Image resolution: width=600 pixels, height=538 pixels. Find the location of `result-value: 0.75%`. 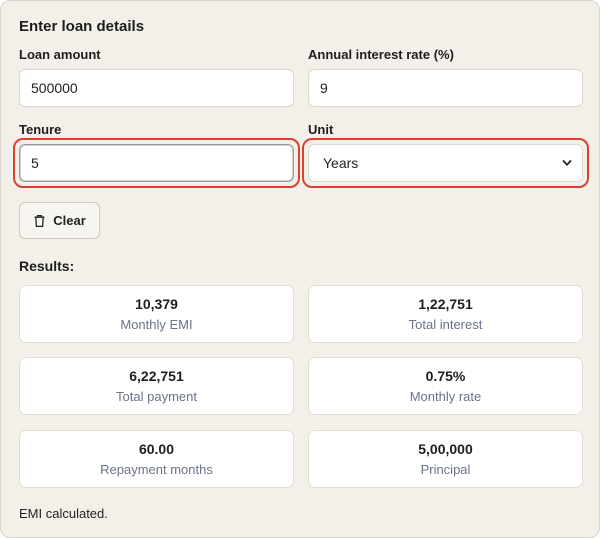

result-value: 0.75% is located at coordinates (445, 376).